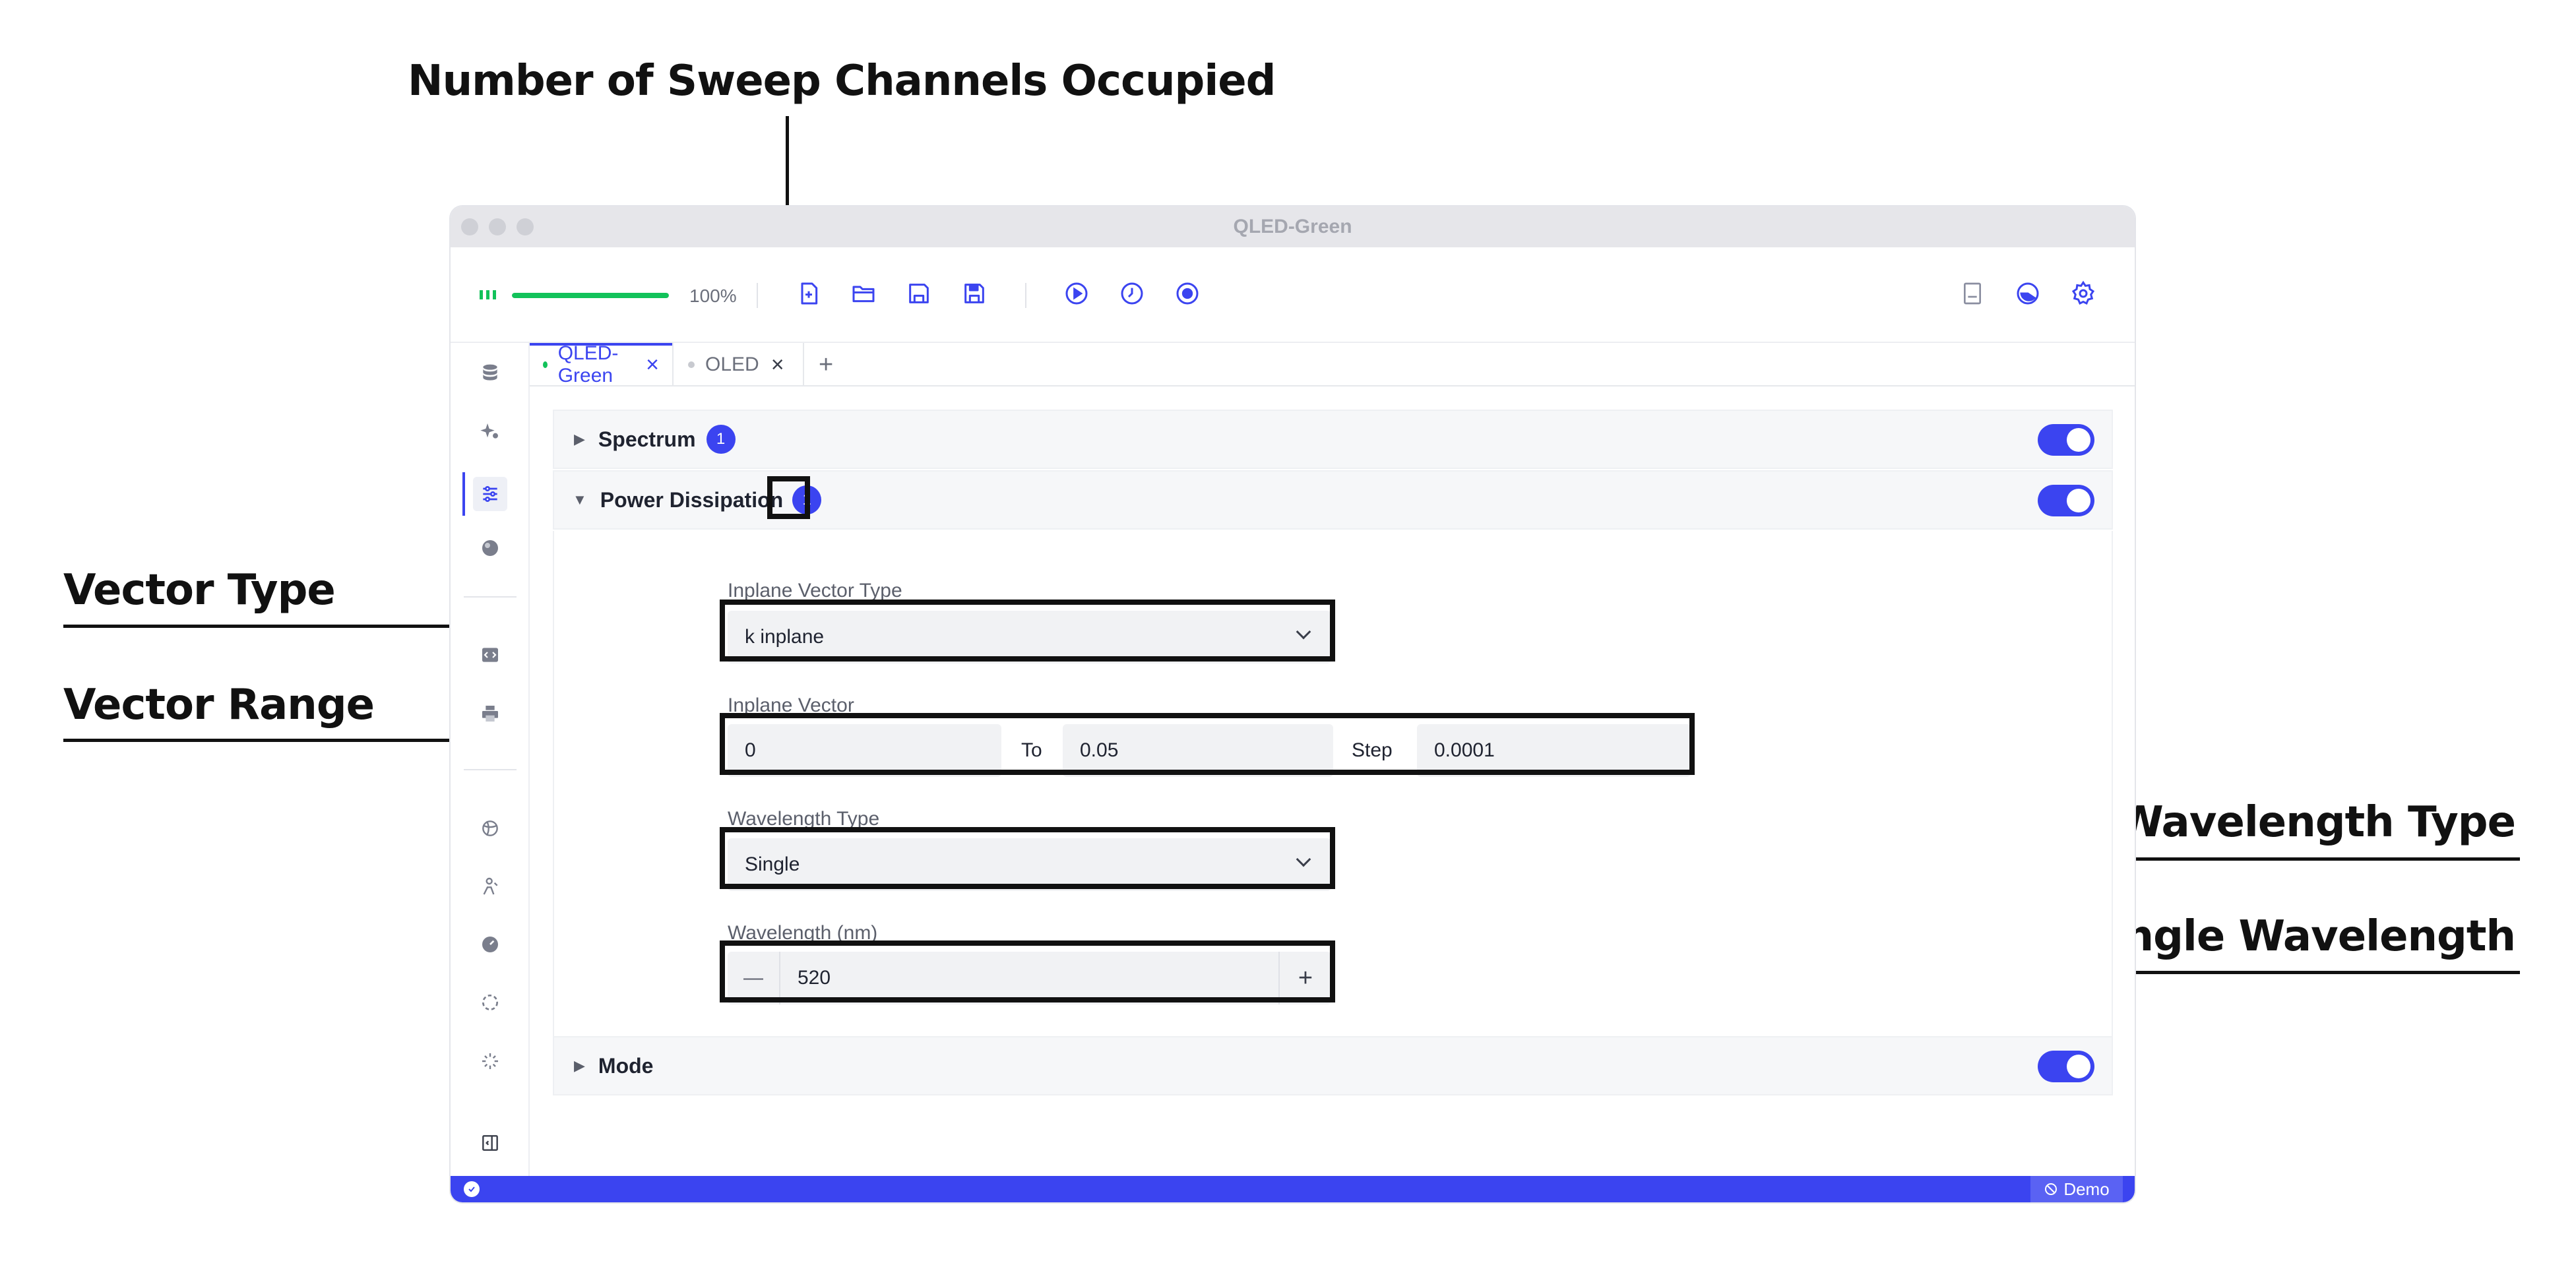 Image resolution: width=2576 pixels, height=1263 pixels. What do you see at coordinates (490, 655) in the screenshot?
I see `code-icon` at bounding box center [490, 655].